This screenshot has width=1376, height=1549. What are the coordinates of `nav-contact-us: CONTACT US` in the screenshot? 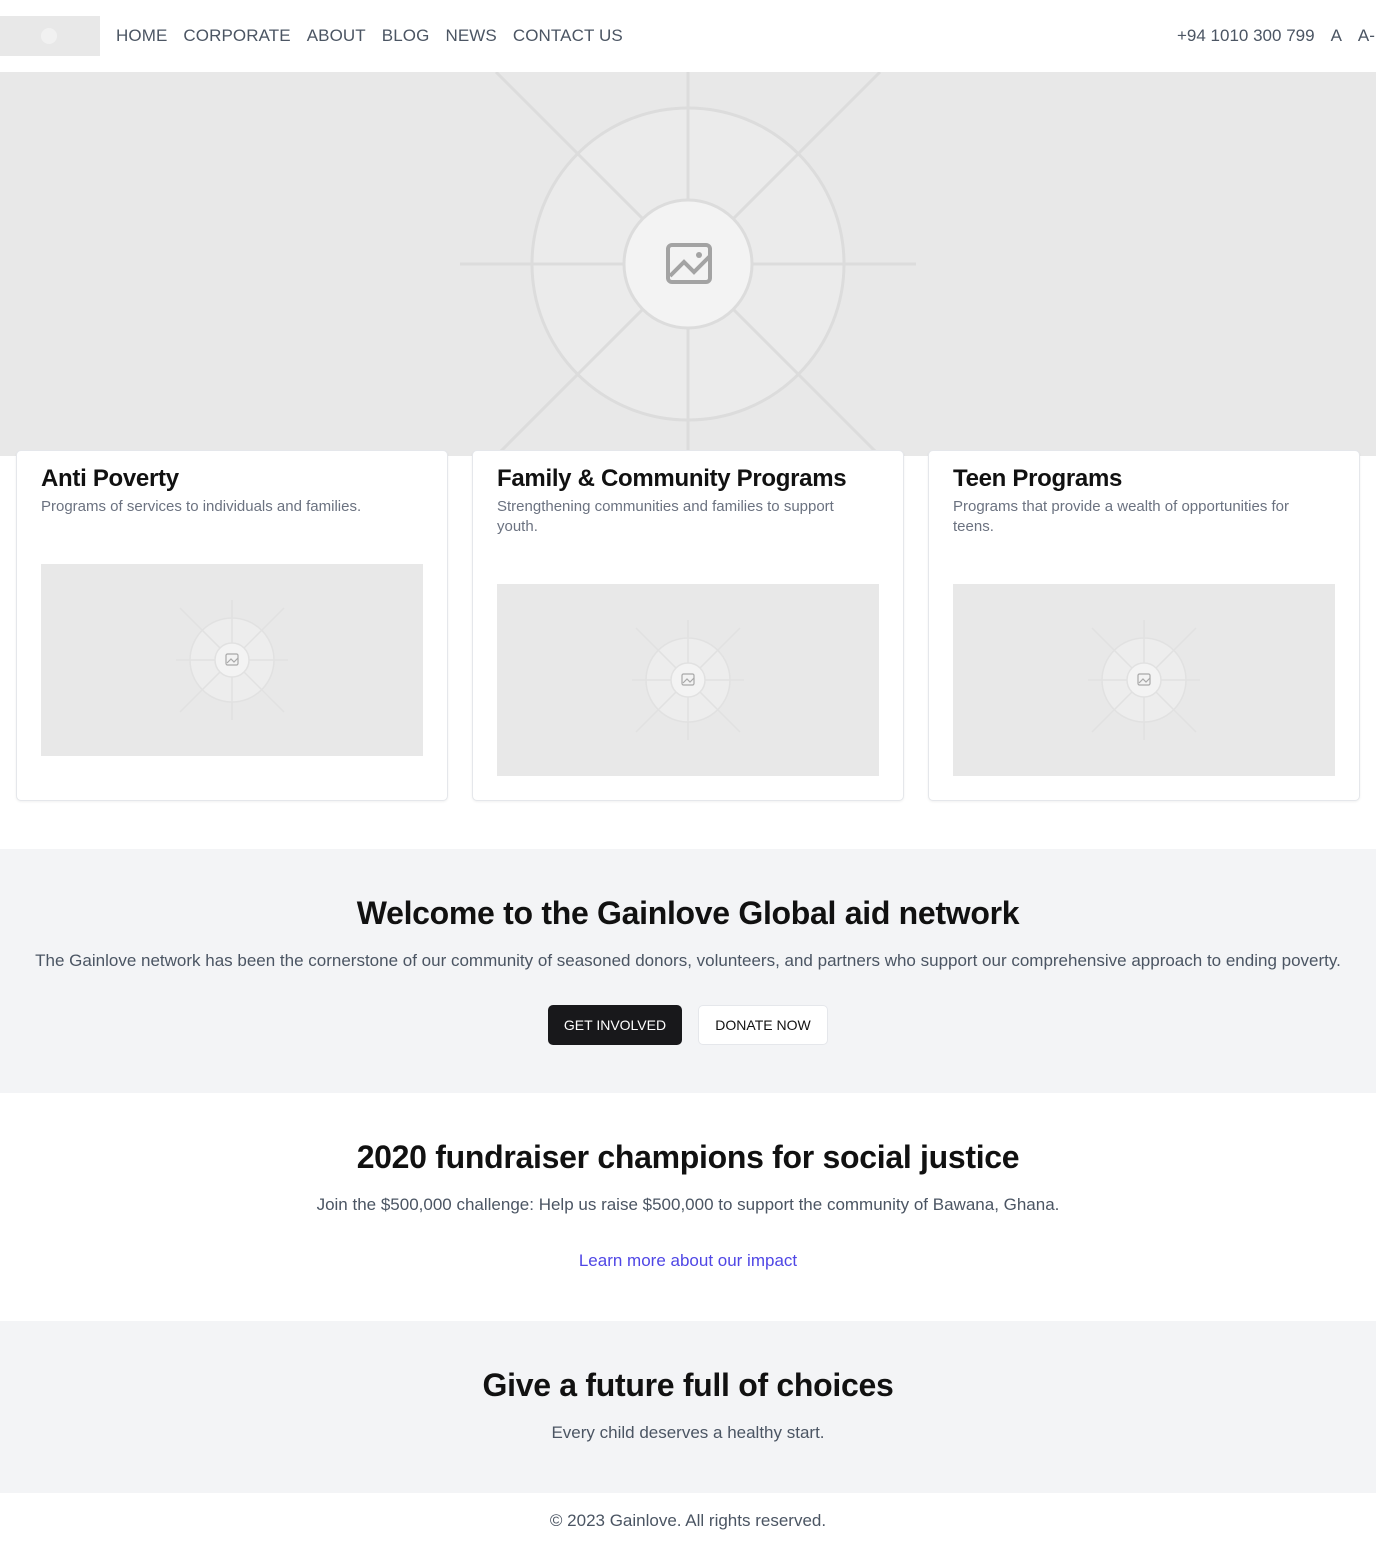 It's located at (568, 36).